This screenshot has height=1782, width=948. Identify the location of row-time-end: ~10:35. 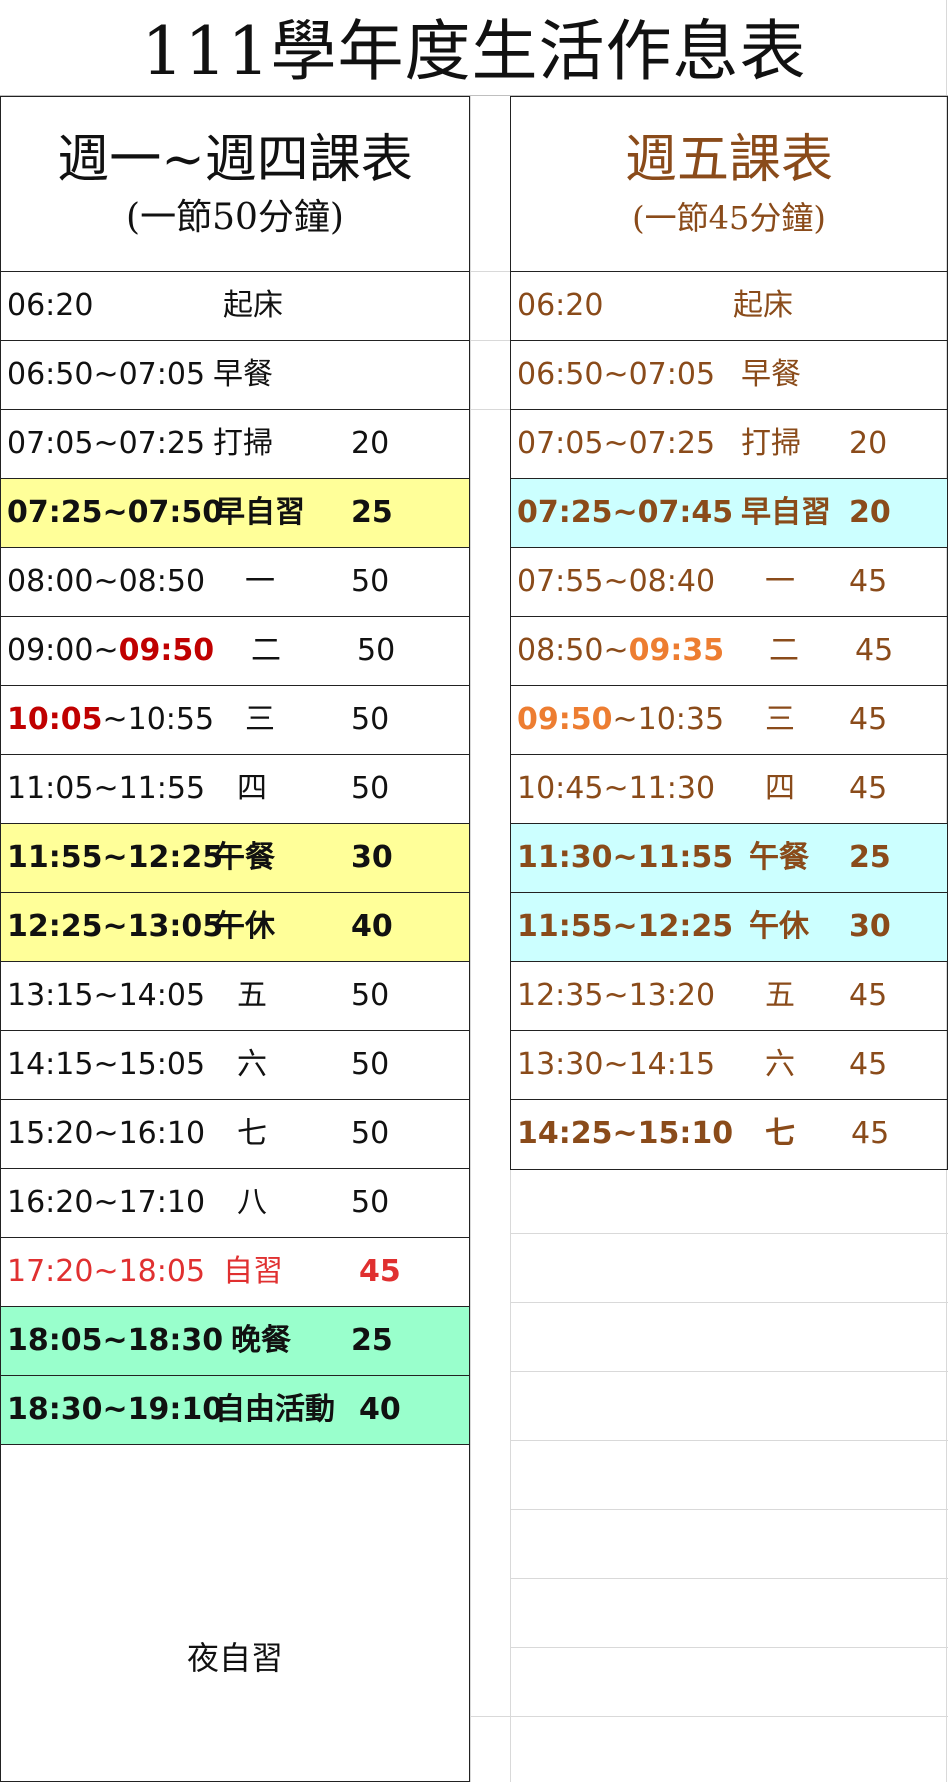
(668, 719).